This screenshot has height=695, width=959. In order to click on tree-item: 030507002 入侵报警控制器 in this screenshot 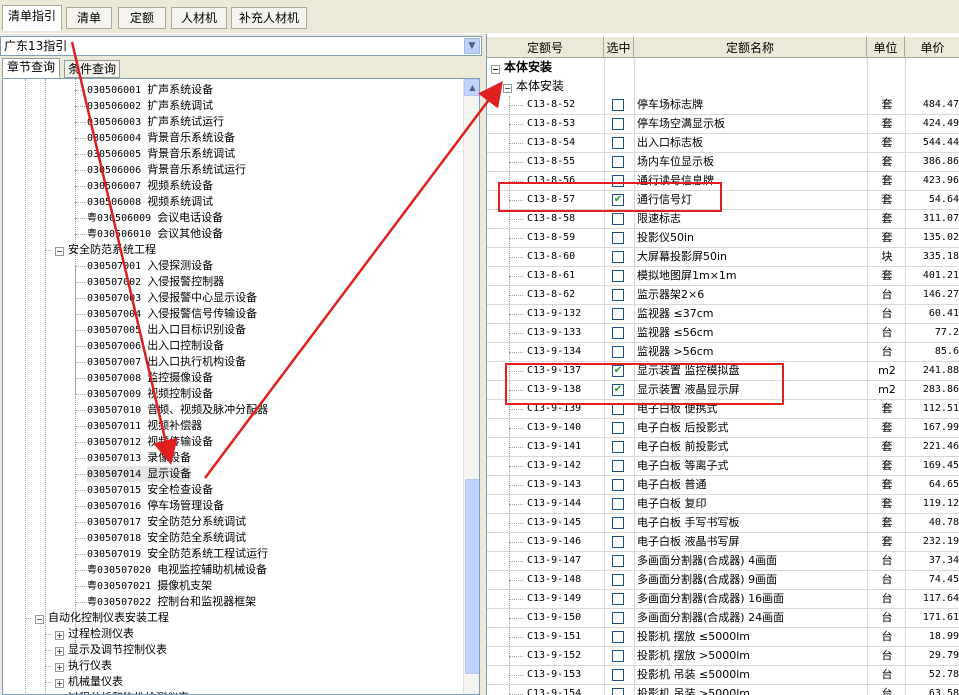, I will do `click(155, 282)`.